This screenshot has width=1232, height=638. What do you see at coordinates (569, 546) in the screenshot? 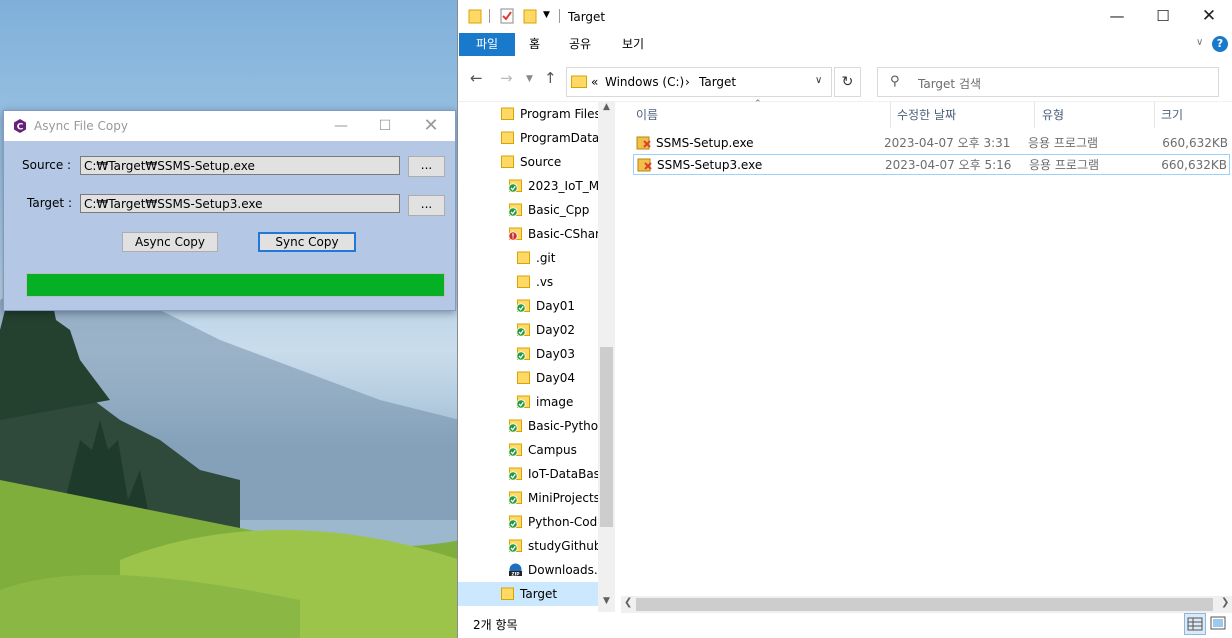
I see `tree-item-label: studyGithub2` at bounding box center [569, 546].